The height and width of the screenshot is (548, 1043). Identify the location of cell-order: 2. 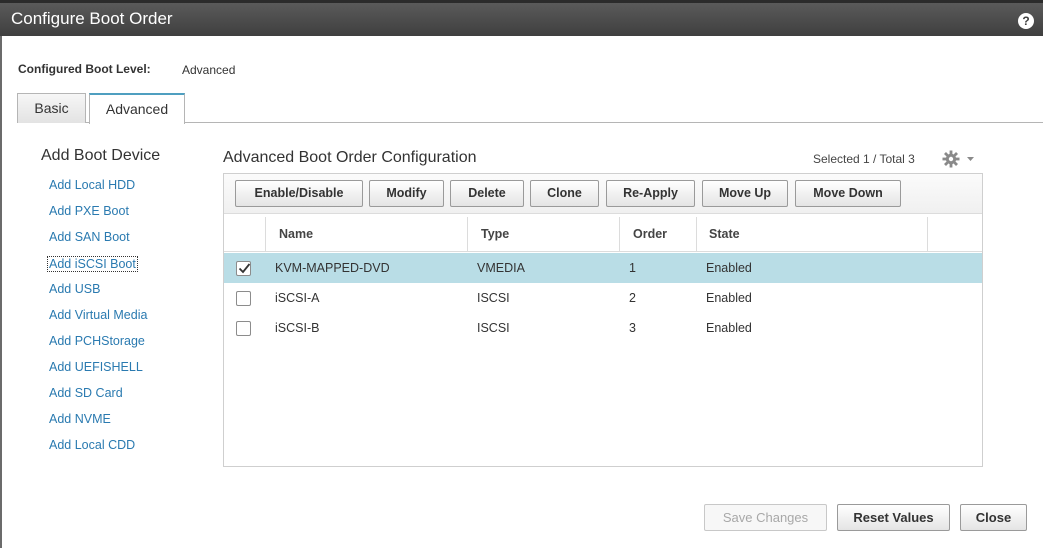
(632, 298).